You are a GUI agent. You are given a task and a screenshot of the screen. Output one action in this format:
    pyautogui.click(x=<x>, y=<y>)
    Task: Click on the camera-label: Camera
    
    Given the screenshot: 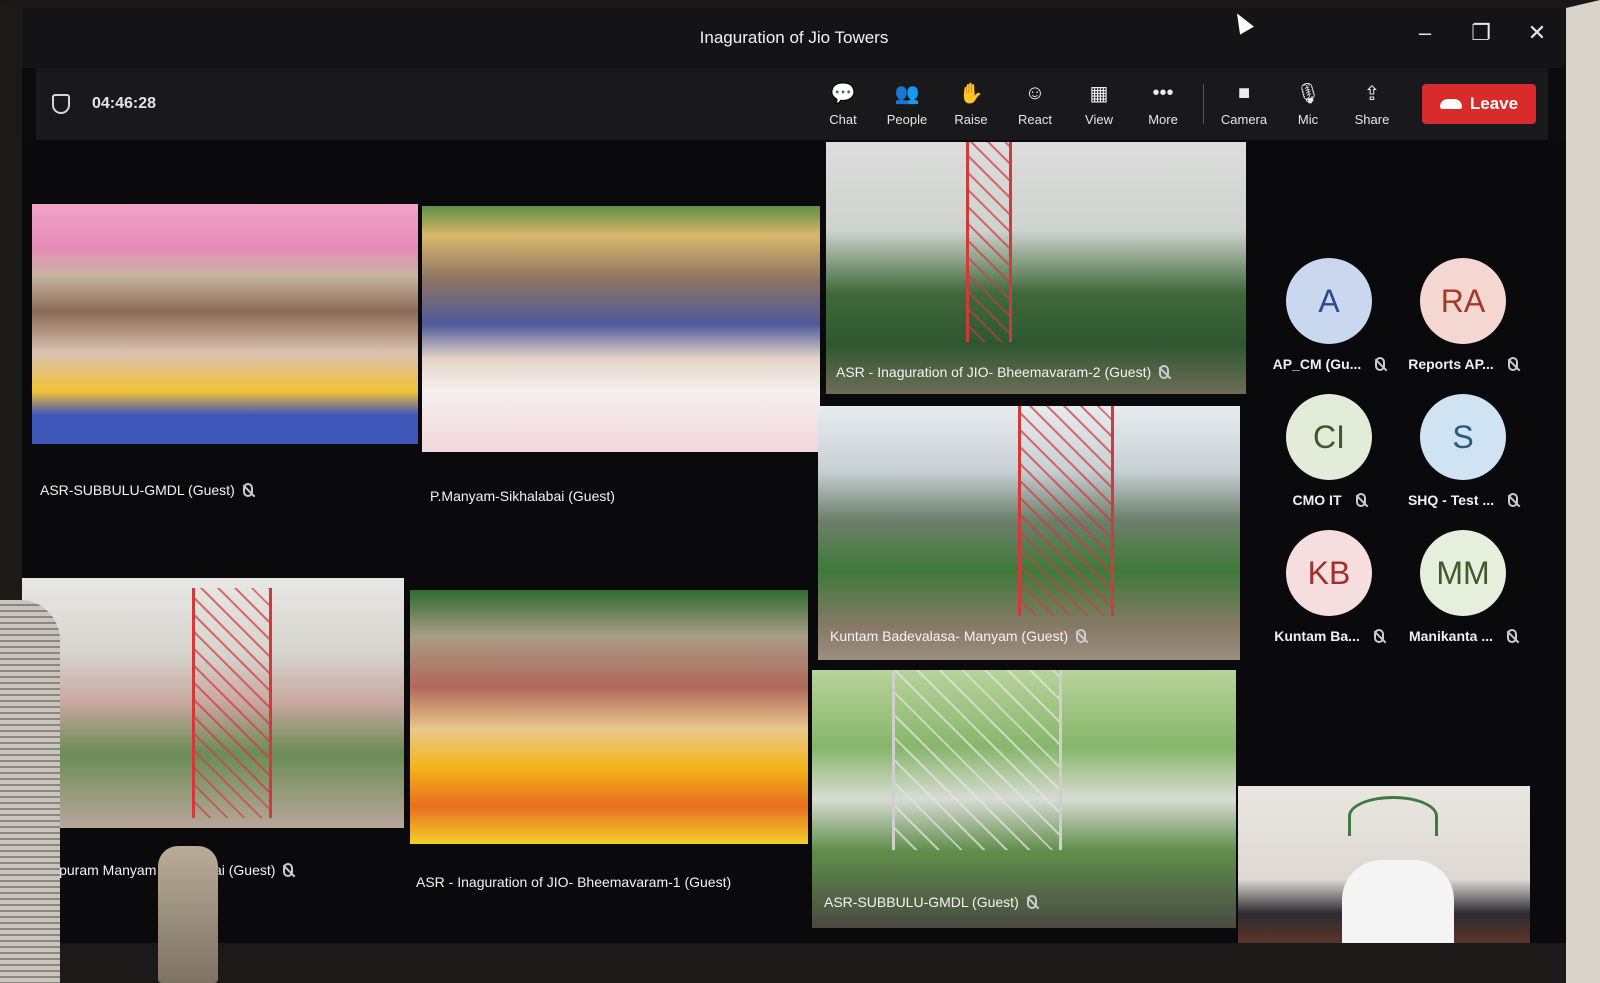 What is the action you would take?
    pyautogui.click(x=1244, y=119)
    